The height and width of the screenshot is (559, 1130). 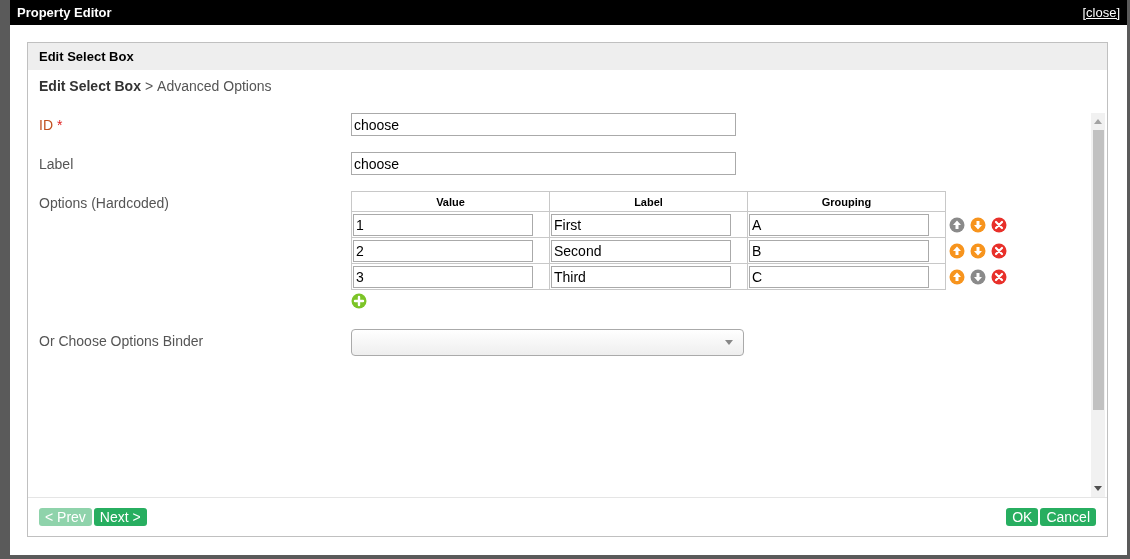 I want to click on breadcrumb-parent: Edit Select Box, so click(x=90, y=86).